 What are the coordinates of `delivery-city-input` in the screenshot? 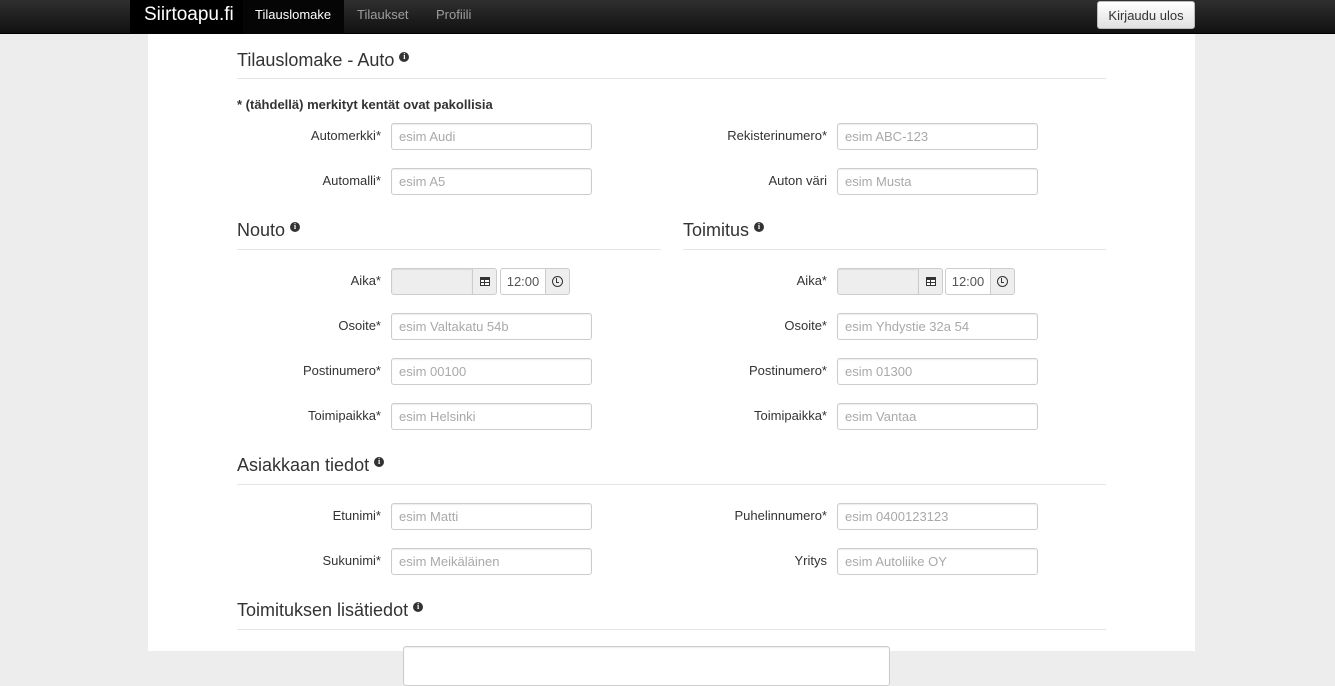 It's located at (937, 416).